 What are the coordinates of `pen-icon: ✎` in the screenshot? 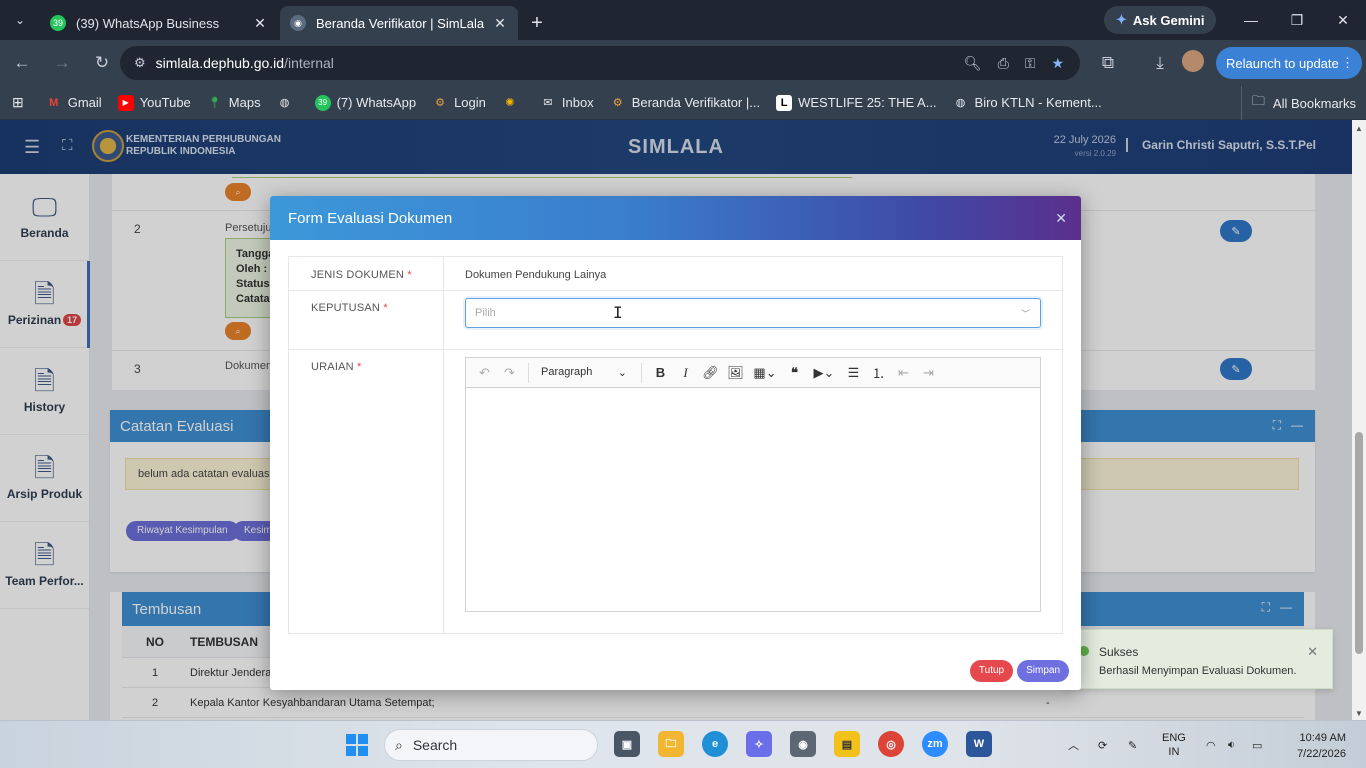 It's located at (1132, 744).